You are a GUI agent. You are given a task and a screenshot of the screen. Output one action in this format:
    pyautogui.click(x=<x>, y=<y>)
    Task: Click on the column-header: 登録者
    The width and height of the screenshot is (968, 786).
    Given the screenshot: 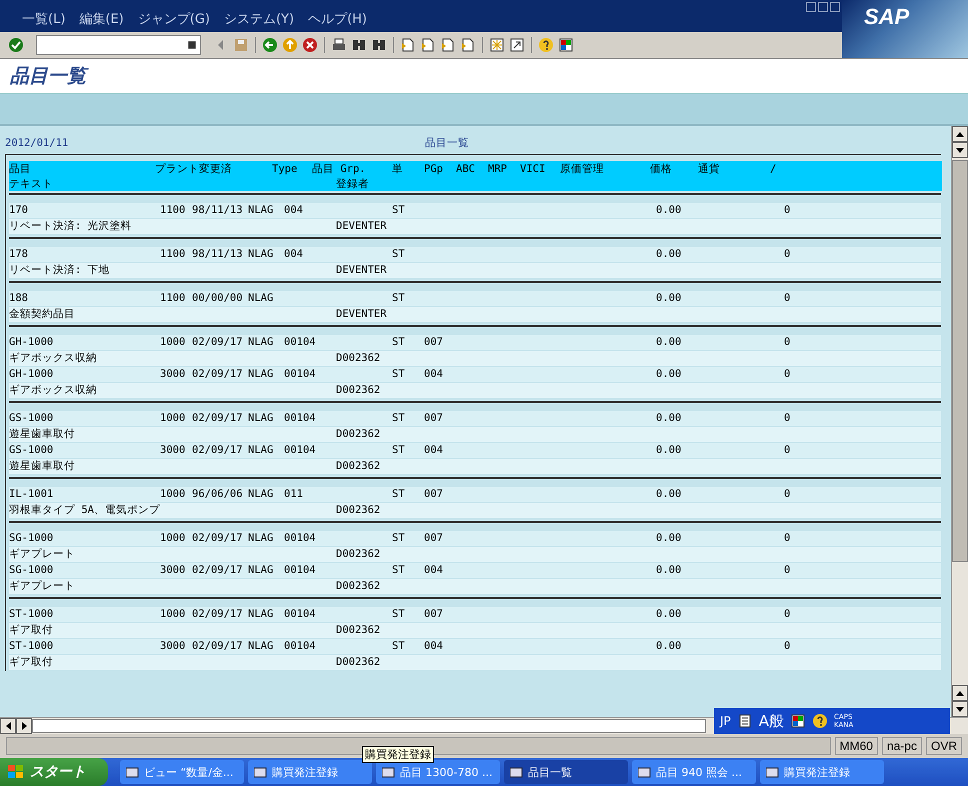 What is the action you would take?
    pyautogui.click(x=352, y=183)
    